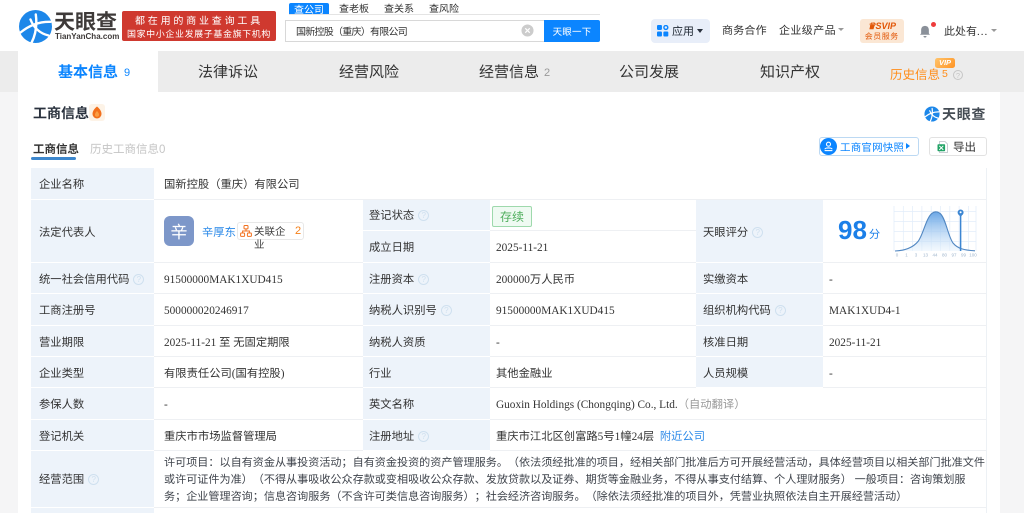 The height and width of the screenshot is (513, 1024). I want to click on svg-text: 100, so click(973, 255).